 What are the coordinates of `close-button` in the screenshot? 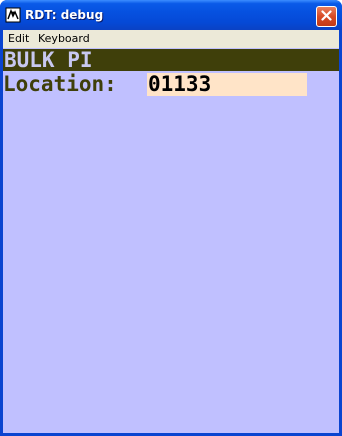 It's located at (326, 16).